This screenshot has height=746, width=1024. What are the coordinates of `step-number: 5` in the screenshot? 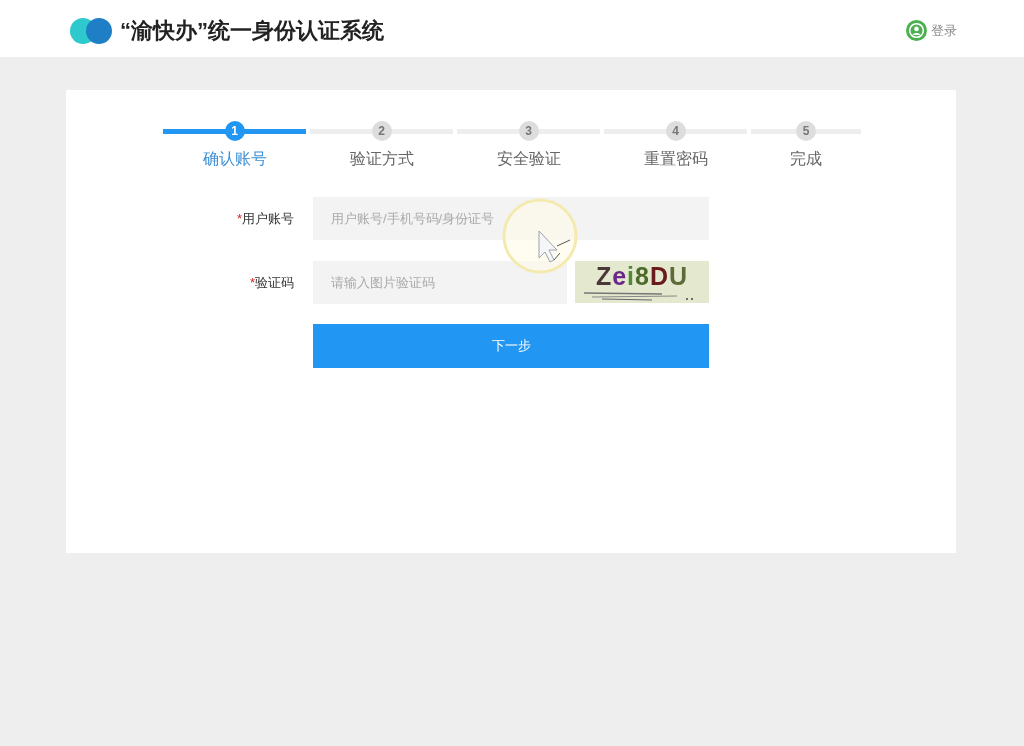 It's located at (806, 131).